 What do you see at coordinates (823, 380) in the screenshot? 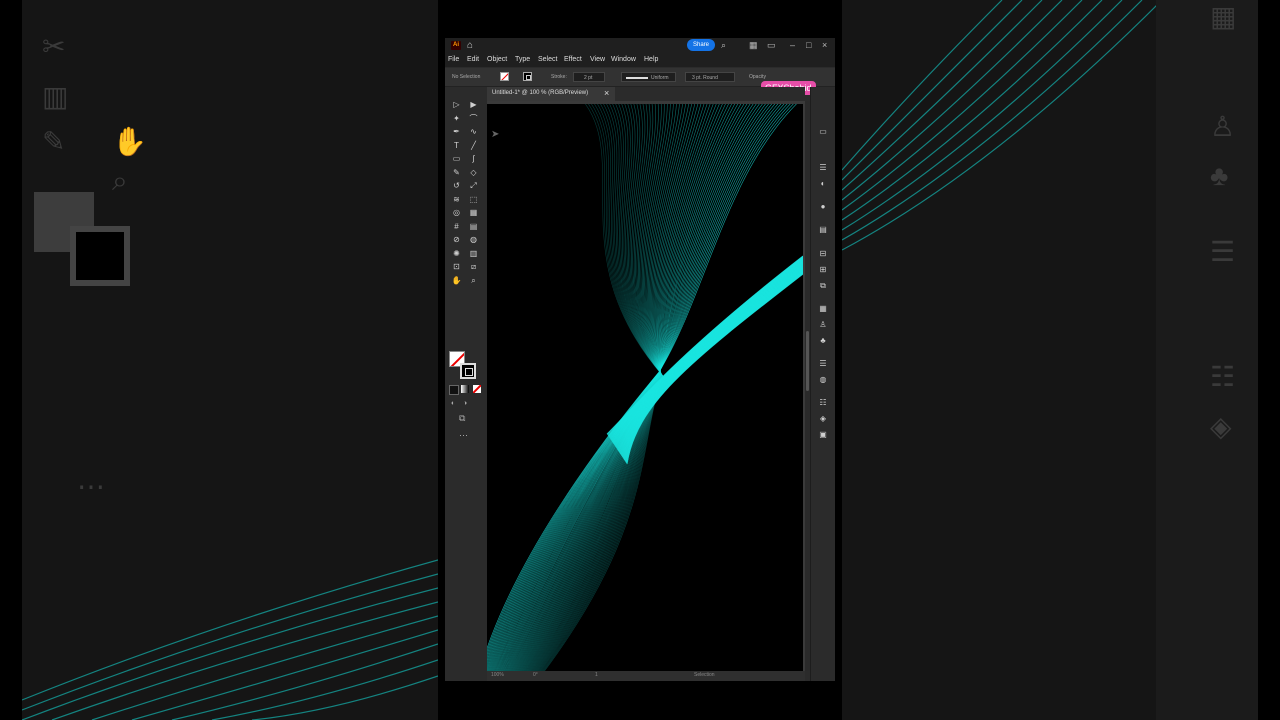
I see `graphic-styles-icon: ◍` at bounding box center [823, 380].